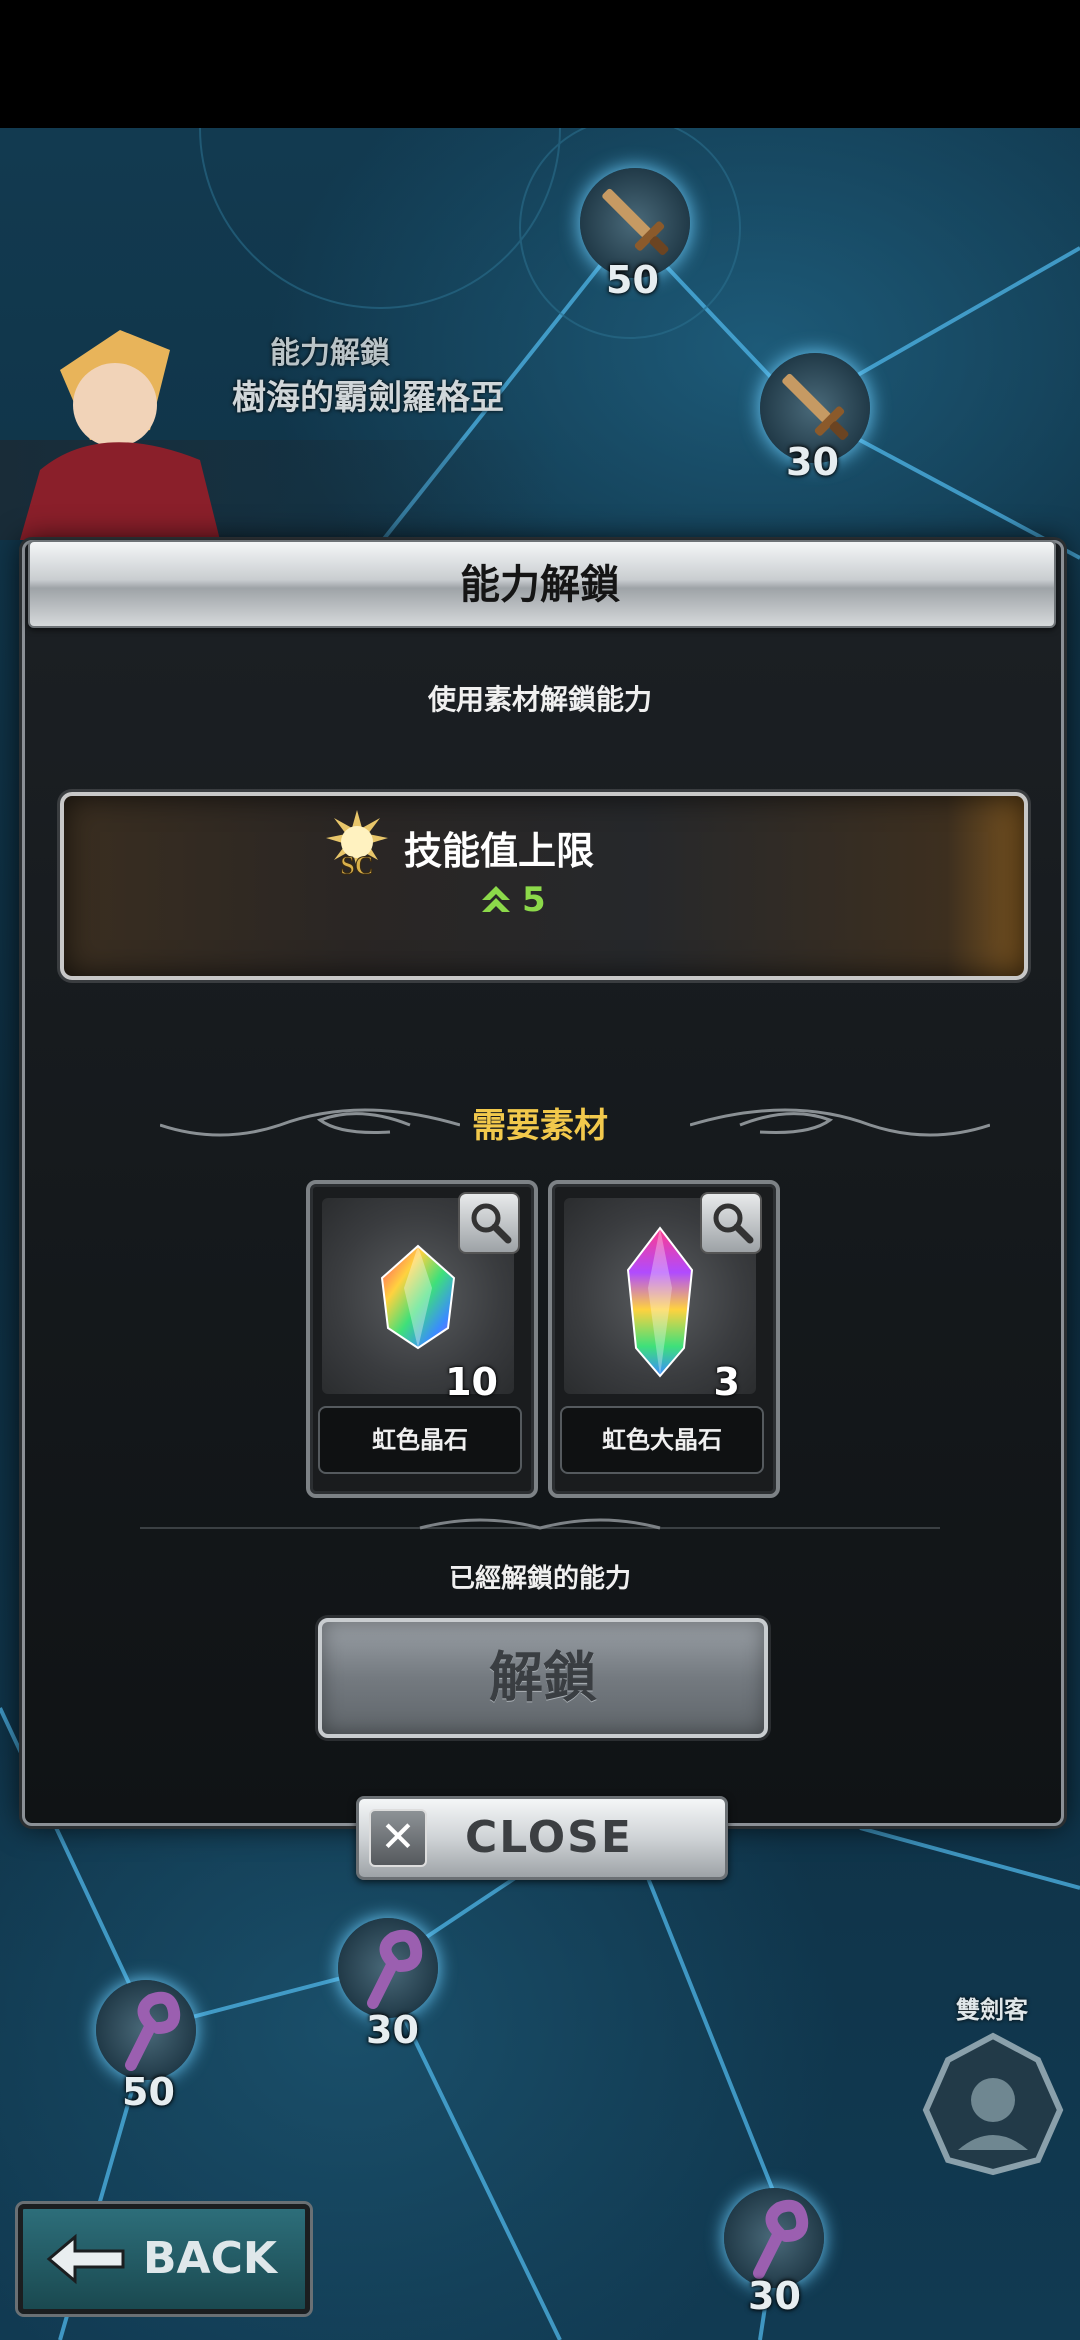 The image size is (1080, 2340). Describe the element at coordinates (398, 1838) in the screenshot. I see `close-icon: ✕` at that location.